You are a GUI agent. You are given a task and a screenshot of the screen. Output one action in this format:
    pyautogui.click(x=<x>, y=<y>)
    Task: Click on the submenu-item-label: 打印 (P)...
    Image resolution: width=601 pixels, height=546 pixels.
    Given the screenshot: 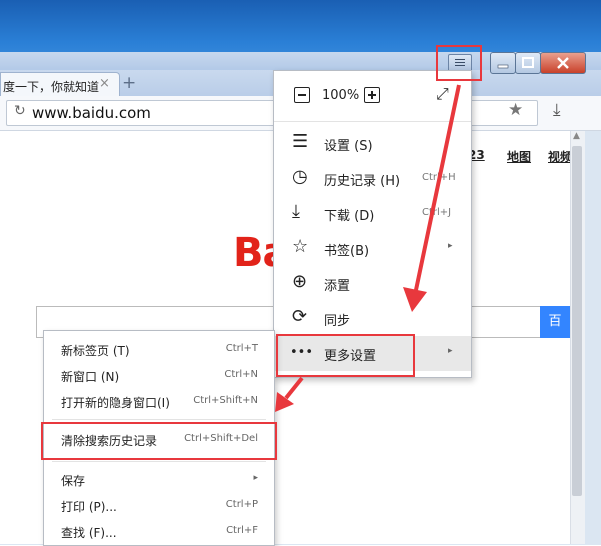 What is the action you would take?
    pyautogui.click(x=89, y=507)
    